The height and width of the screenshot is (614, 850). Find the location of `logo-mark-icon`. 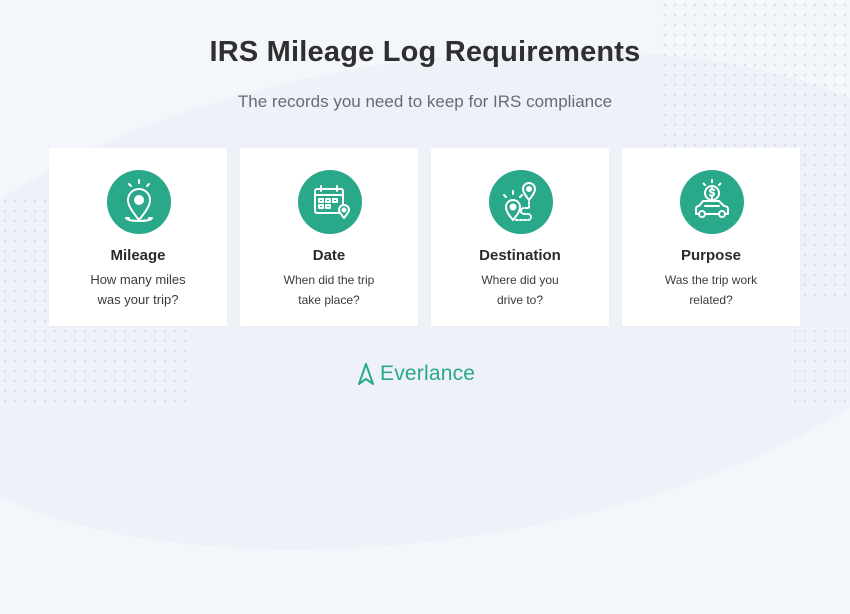

logo-mark-icon is located at coordinates (366, 374).